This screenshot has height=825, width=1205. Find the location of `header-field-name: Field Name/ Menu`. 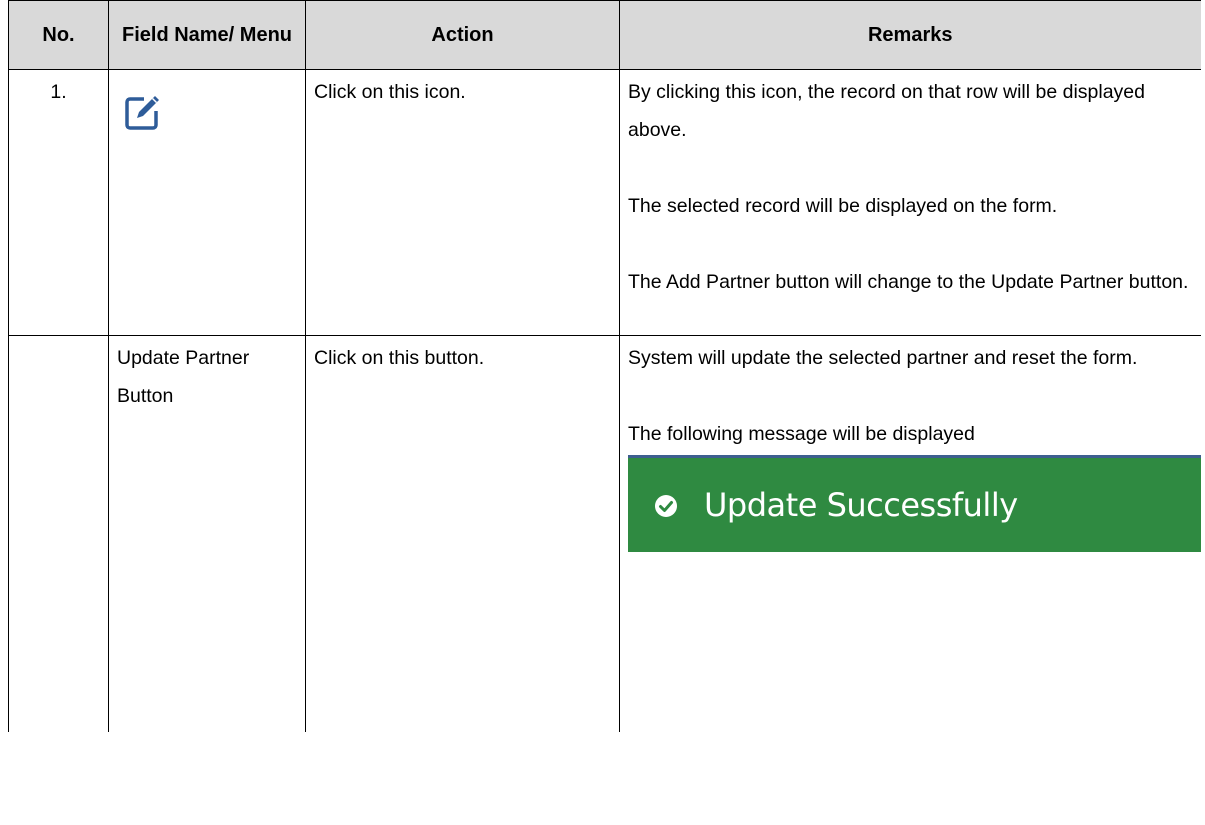

header-field-name: Field Name/ Menu is located at coordinates (207, 35).